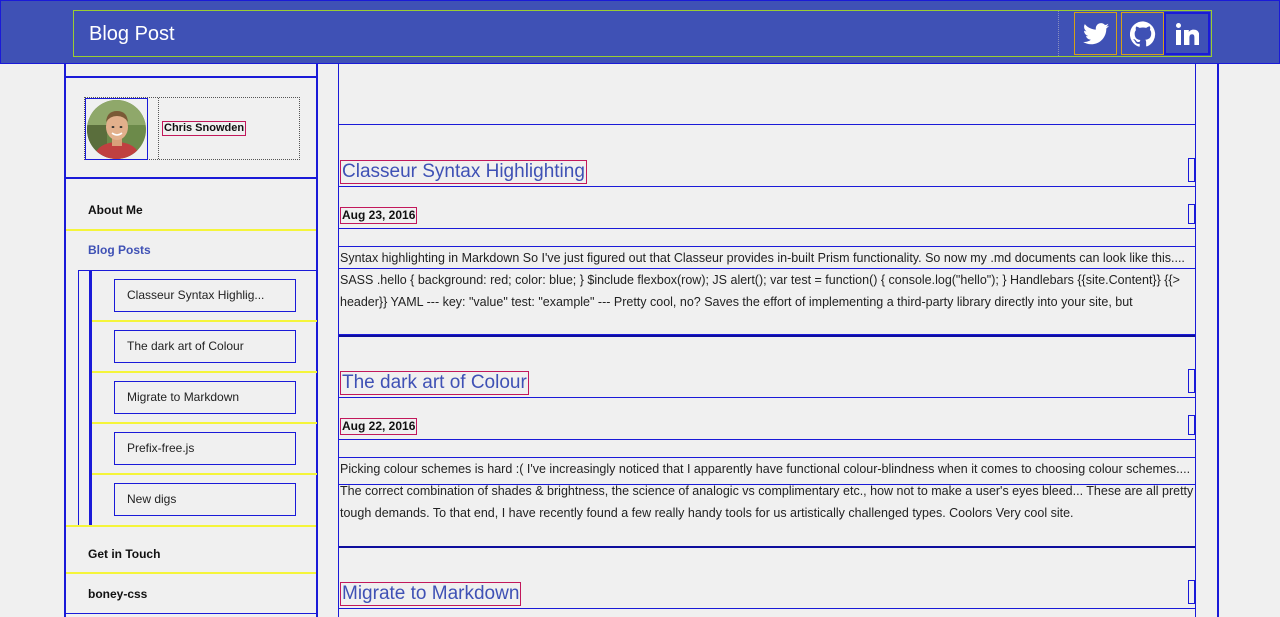 The width and height of the screenshot is (1280, 617). Describe the element at coordinates (1218, 340) in the screenshot. I see `content-border` at that location.